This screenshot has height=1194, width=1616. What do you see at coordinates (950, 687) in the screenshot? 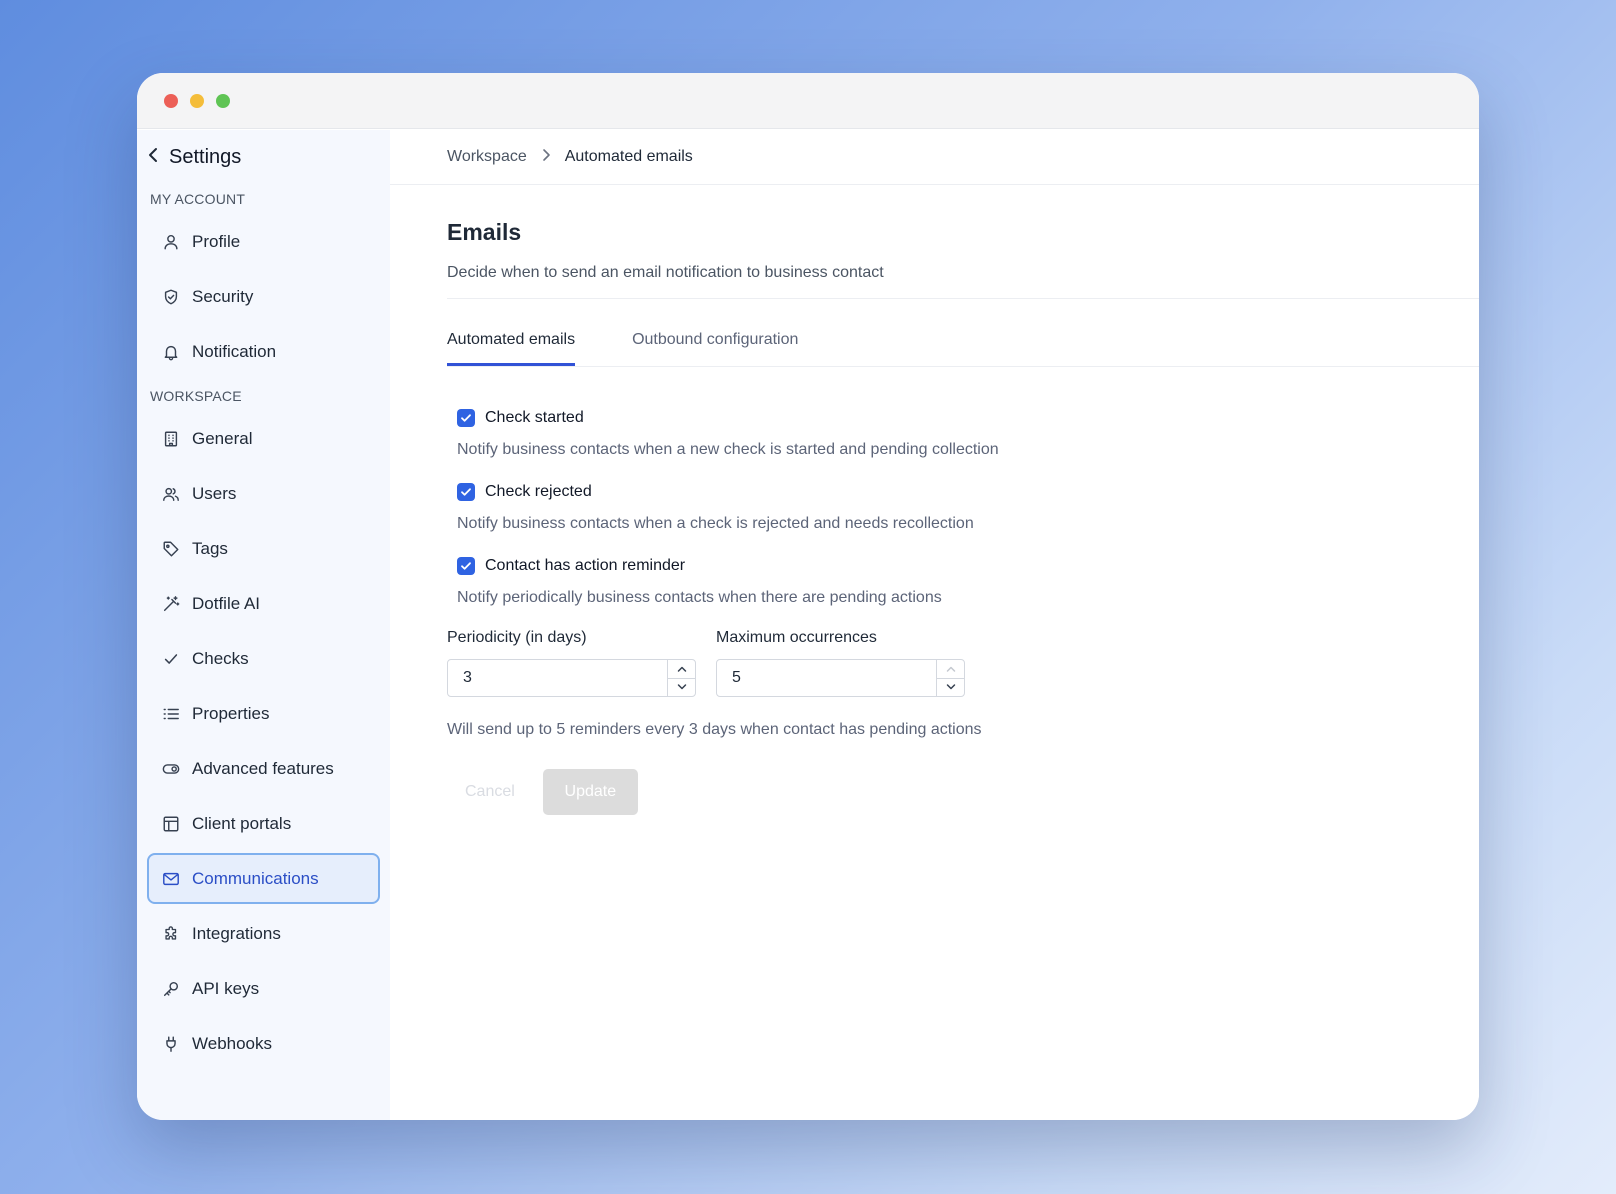
I see `max-occurrences-decrement-button` at bounding box center [950, 687].